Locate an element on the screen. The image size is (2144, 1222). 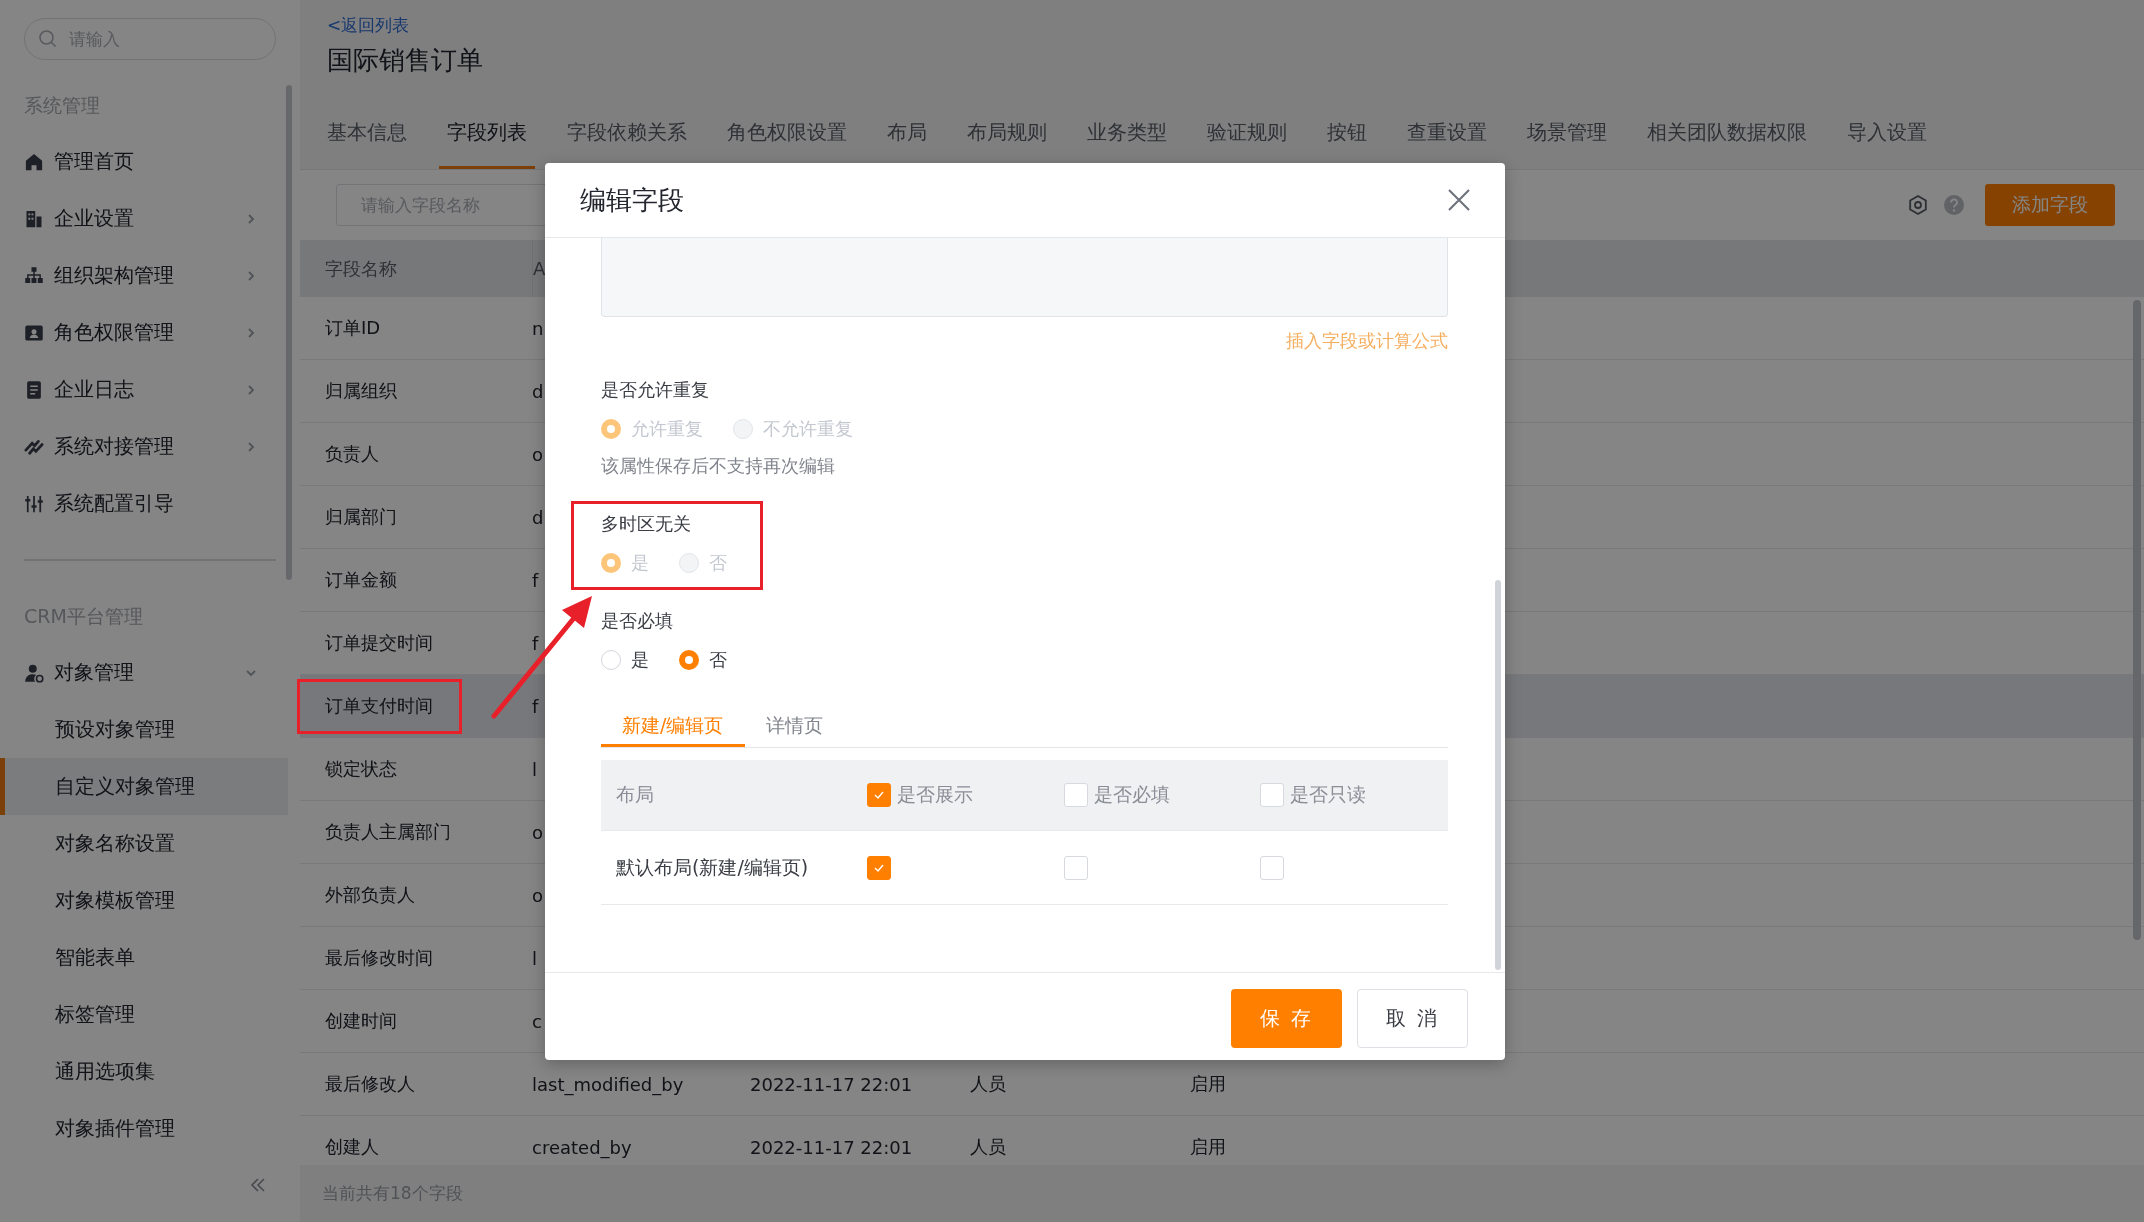
column-header: 是否展示 is located at coordinates (935, 794).